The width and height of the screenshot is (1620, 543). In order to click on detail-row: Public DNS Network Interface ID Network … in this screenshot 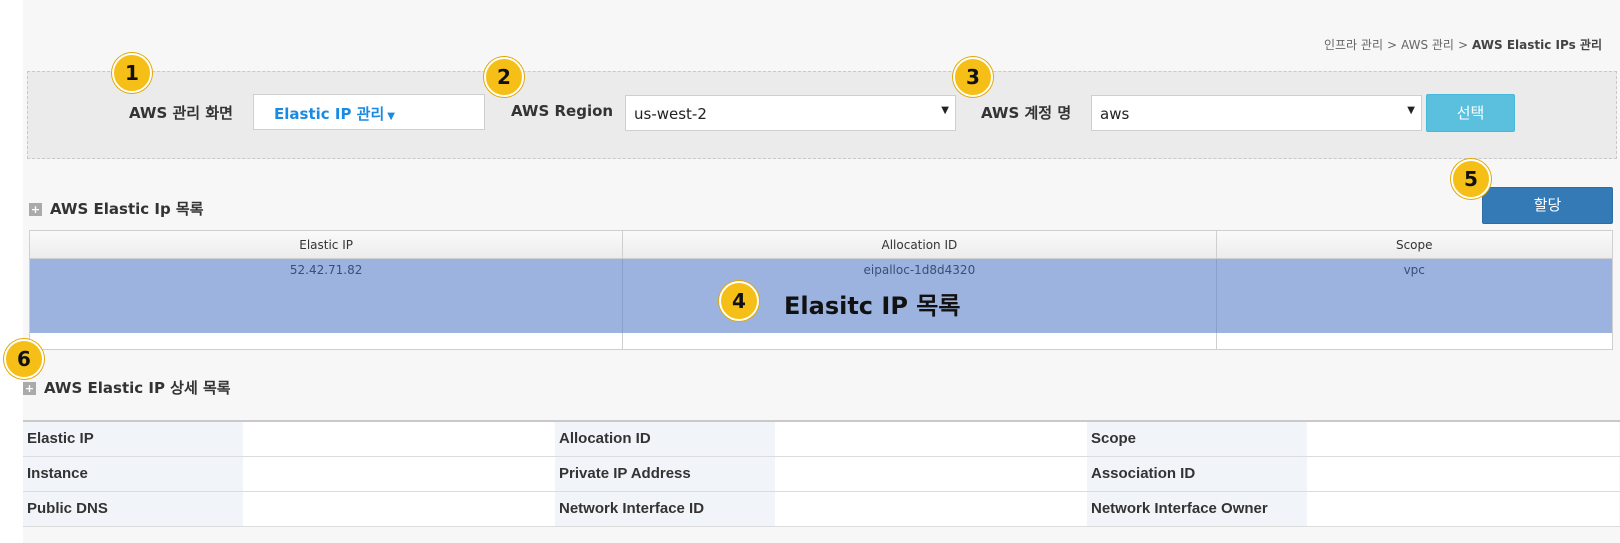, I will do `click(821, 509)`.